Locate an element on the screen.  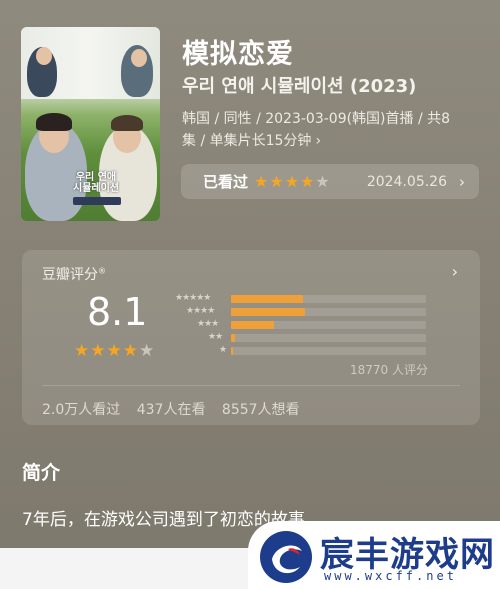
poster-title-logo: 우리 연애 시뮬레이션 is located at coordinates (96, 183).